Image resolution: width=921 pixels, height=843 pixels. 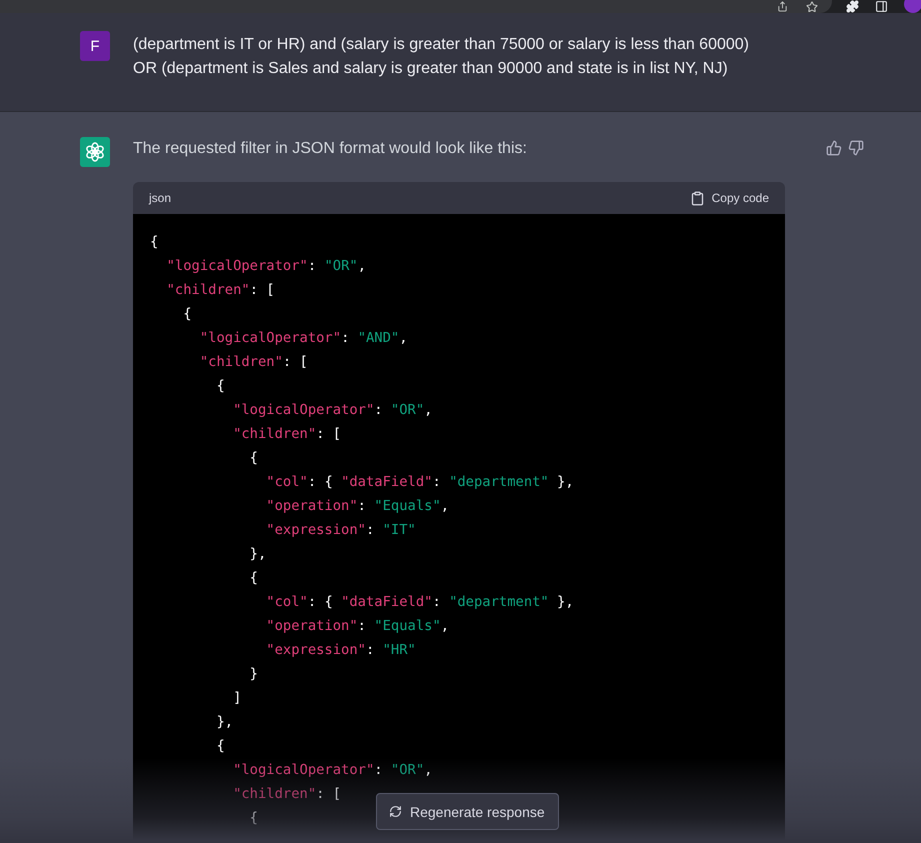 I want to click on clipboard-icon, so click(x=697, y=198).